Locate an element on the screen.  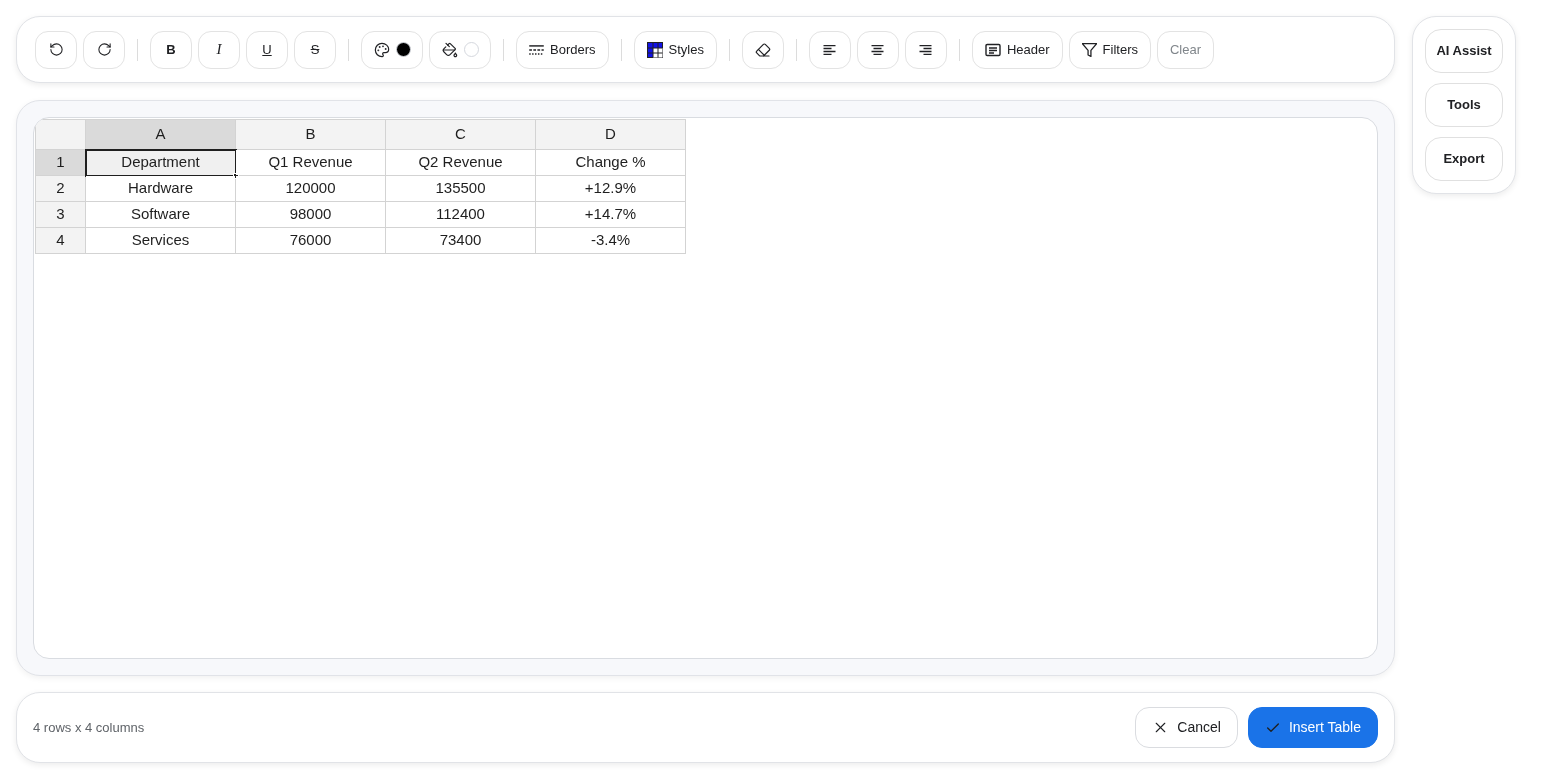
table-cell: 98000 is located at coordinates (310, 214).